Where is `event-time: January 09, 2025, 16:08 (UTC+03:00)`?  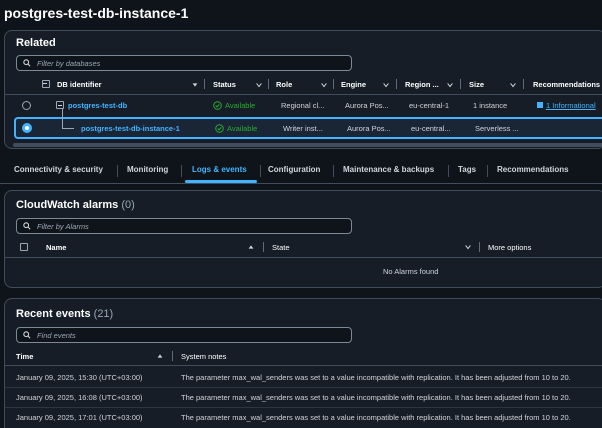
event-time: January 09, 2025, 16:08 (UTC+03:00) is located at coordinates (79, 397).